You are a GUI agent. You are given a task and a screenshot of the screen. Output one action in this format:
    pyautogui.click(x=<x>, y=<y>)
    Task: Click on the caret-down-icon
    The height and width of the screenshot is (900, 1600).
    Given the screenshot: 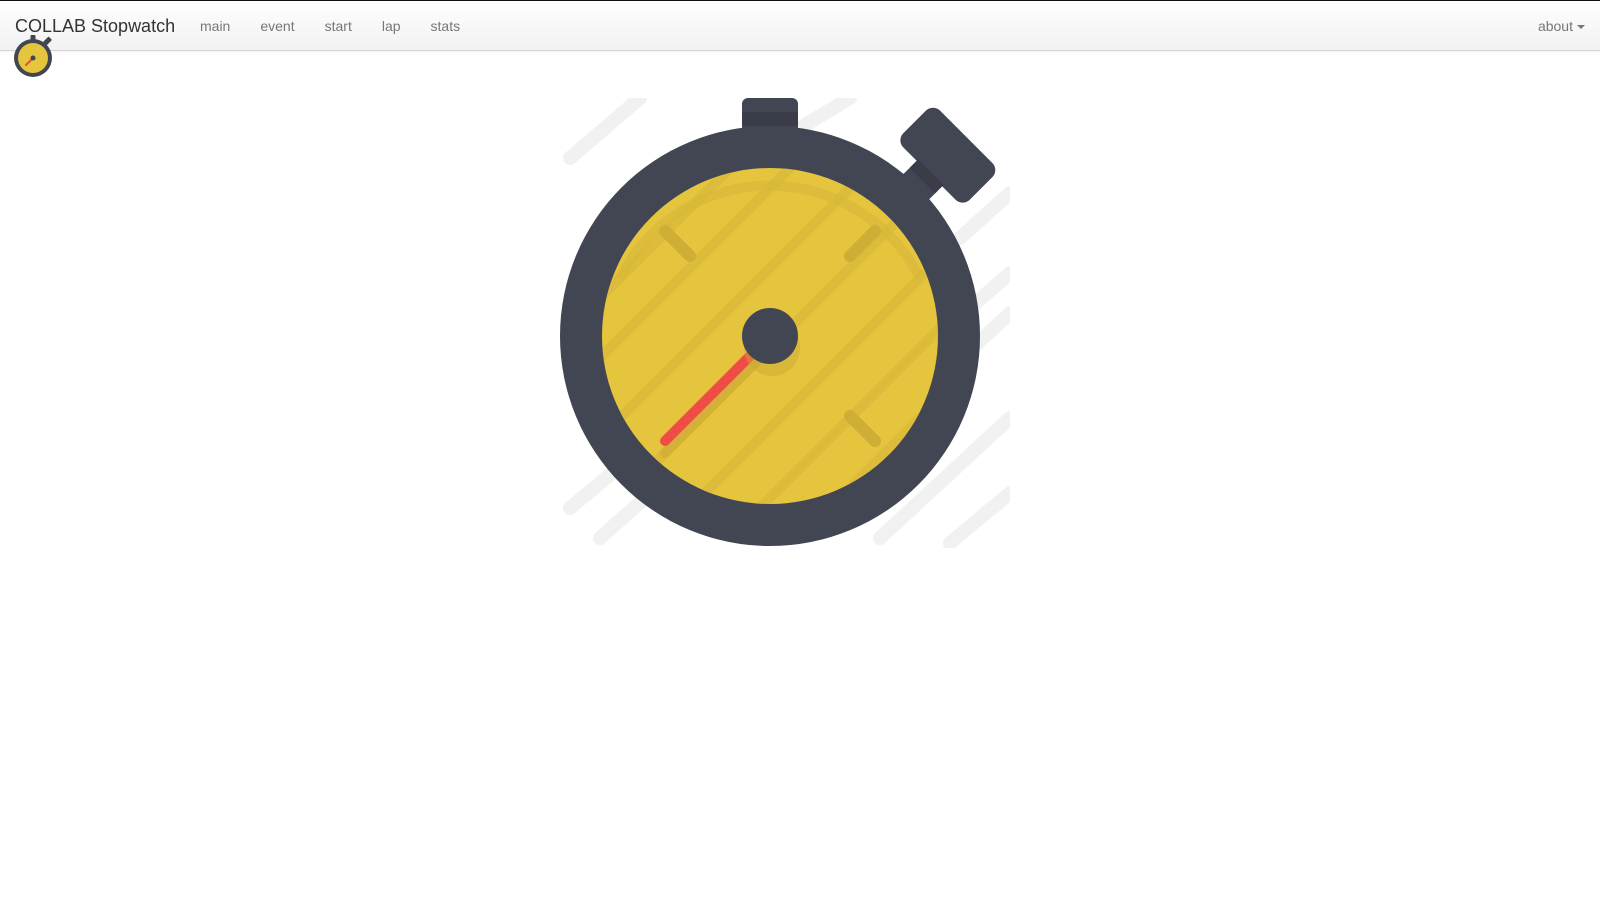 What is the action you would take?
    pyautogui.click(x=1581, y=27)
    